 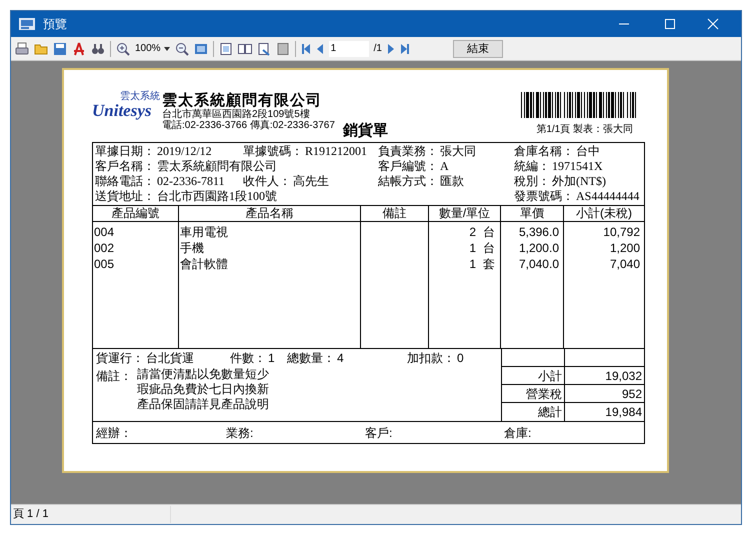 What do you see at coordinates (533, 376) in the screenshot?
I see `total-label: 小計` at bounding box center [533, 376].